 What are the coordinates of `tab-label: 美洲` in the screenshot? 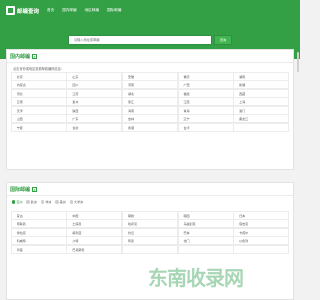 It's located at (62, 202).